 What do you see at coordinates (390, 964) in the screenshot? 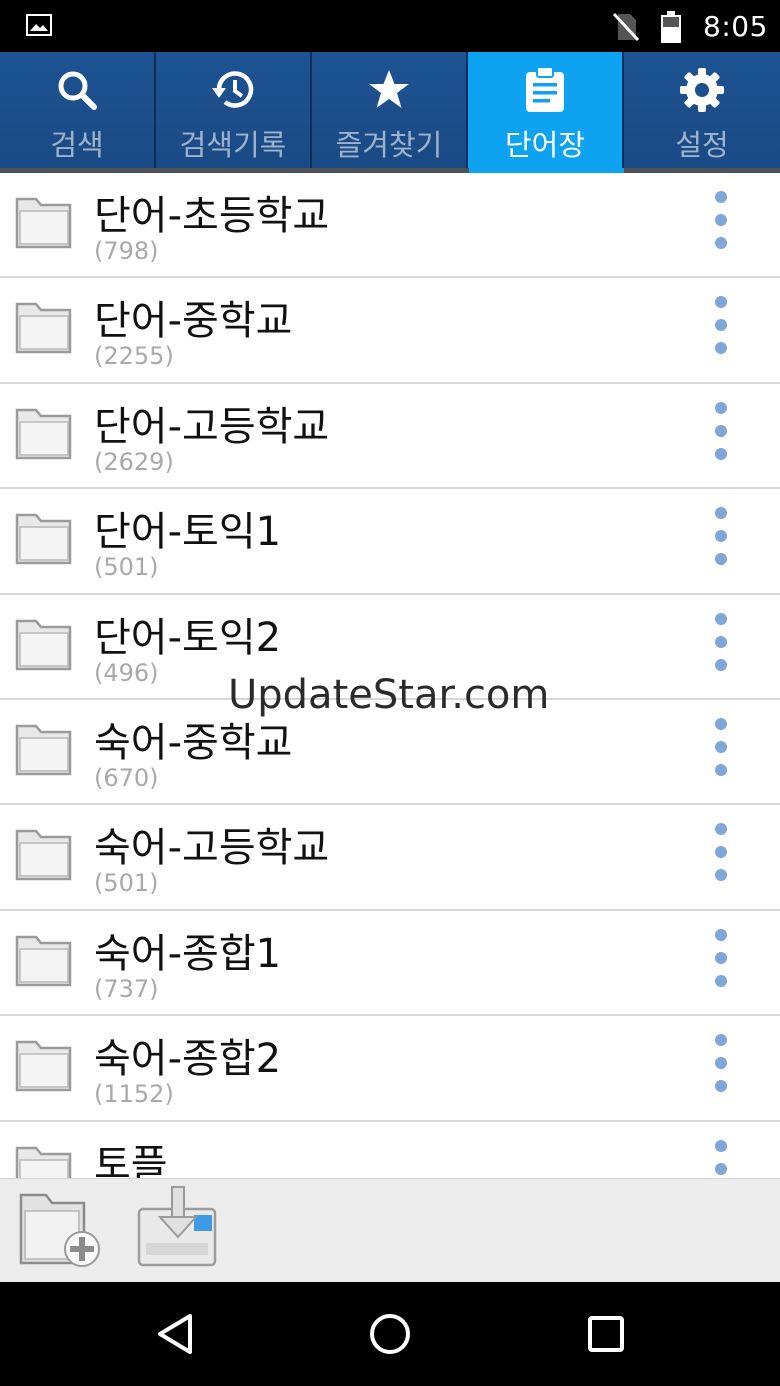
I see `list-item: 숙어-종합1 (737)` at bounding box center [390, 964].